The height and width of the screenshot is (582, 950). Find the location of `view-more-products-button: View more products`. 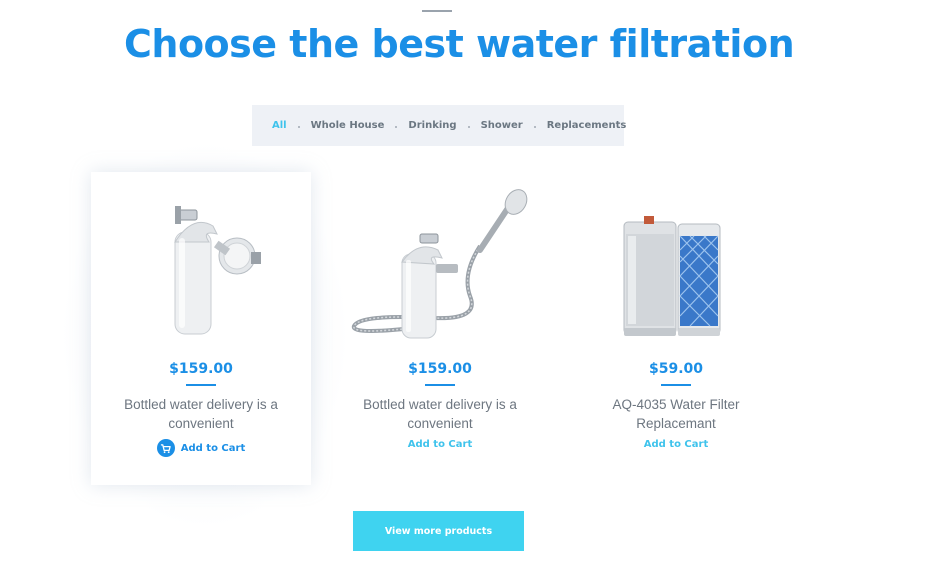

view-more-products-button: View more products is located at coordinates (438, 531).